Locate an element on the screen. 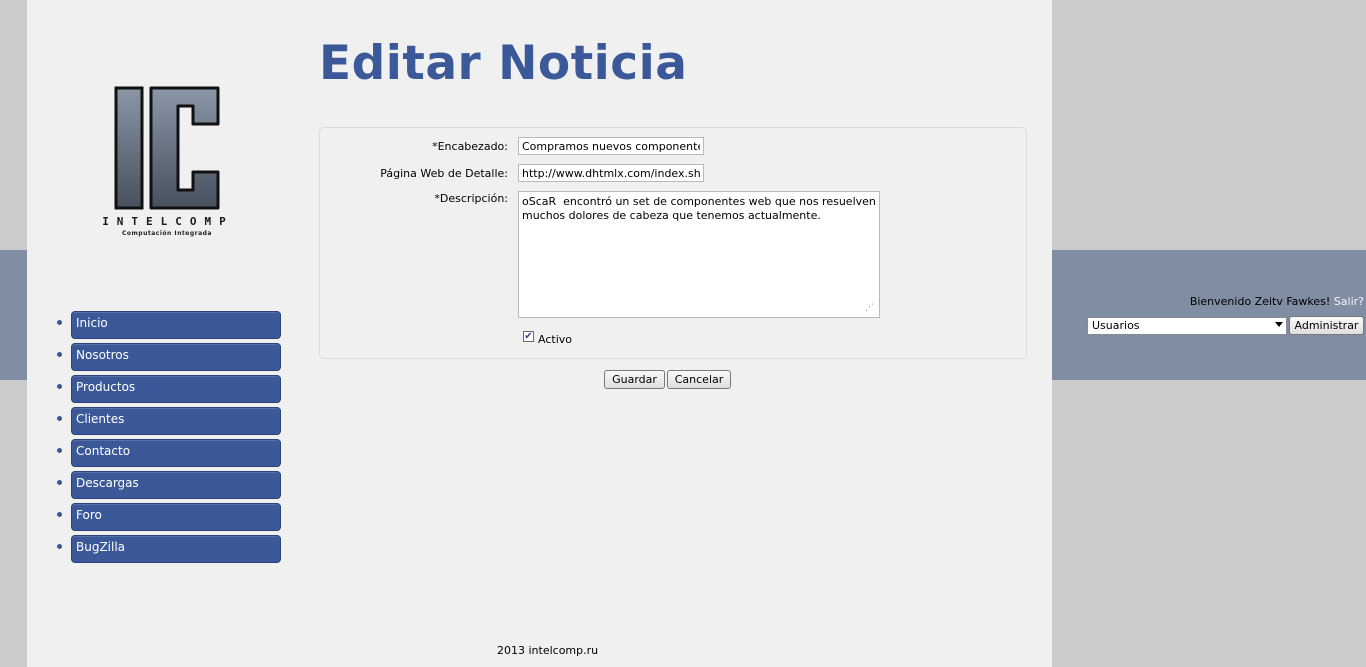 The height and width of the screenshot is (667, 1366). page-title: Editar Noticia is located at coordinates (503, 63).